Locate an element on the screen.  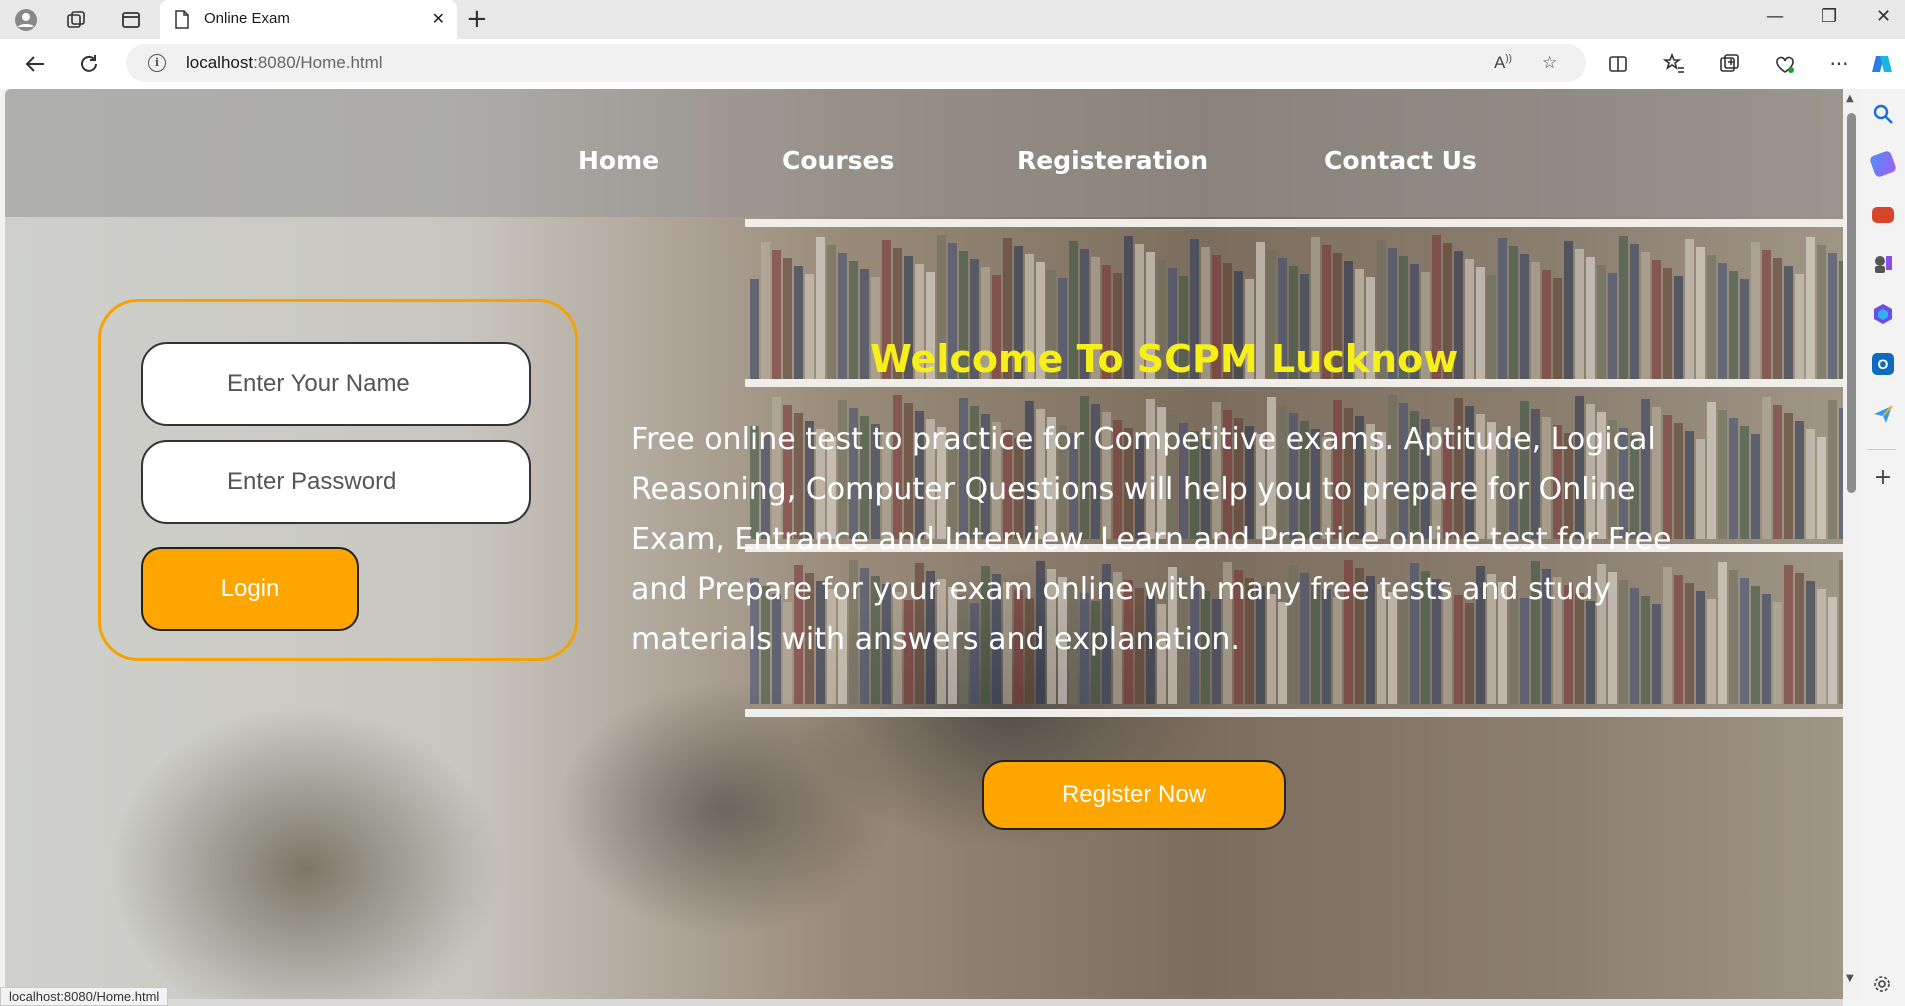
search-icon is located at coordinates (1883, 114).